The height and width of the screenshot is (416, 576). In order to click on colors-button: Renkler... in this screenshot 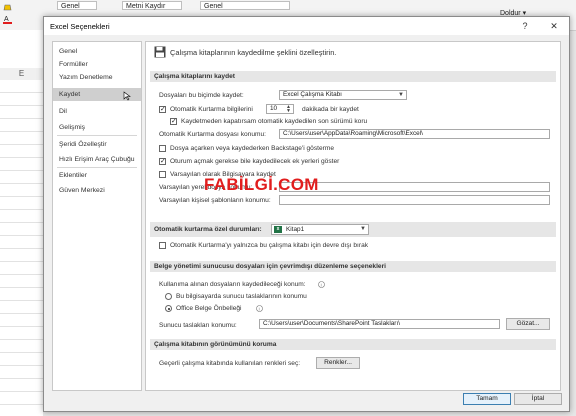, I will do `click(338, 363)`.